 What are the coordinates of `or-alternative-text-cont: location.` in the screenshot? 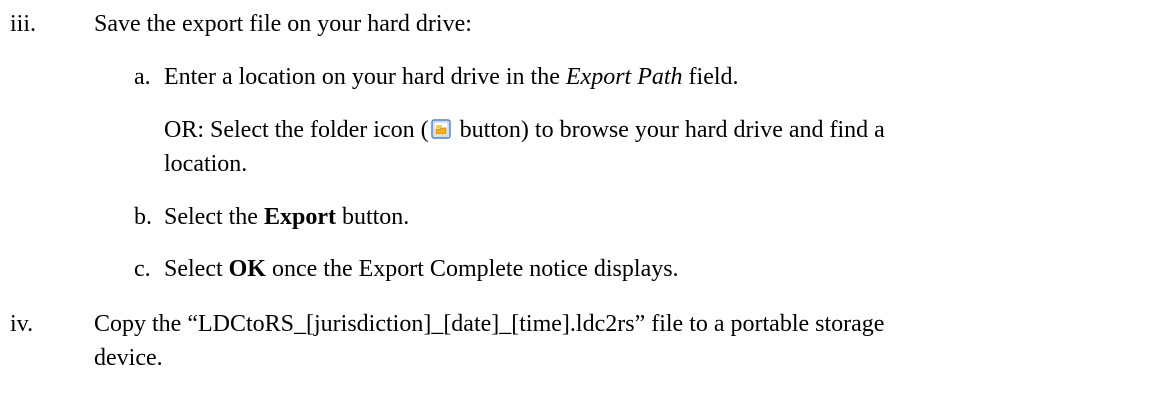 It's located at (206, 164).